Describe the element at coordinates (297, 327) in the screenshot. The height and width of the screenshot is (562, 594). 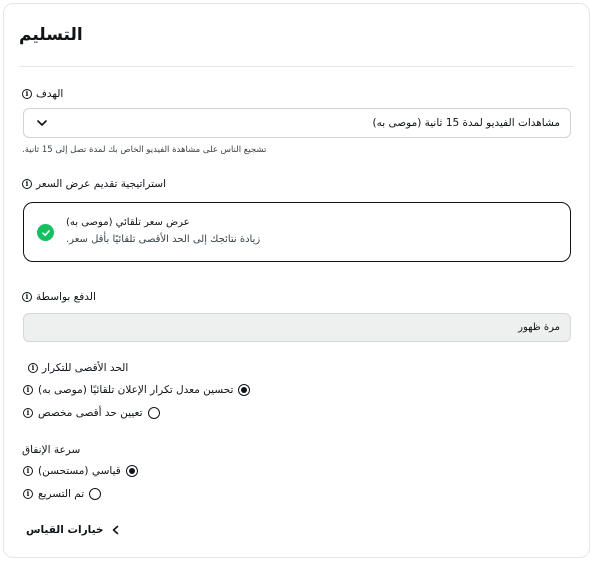
I see `pay-by-field: مرة ظهور` at that location.